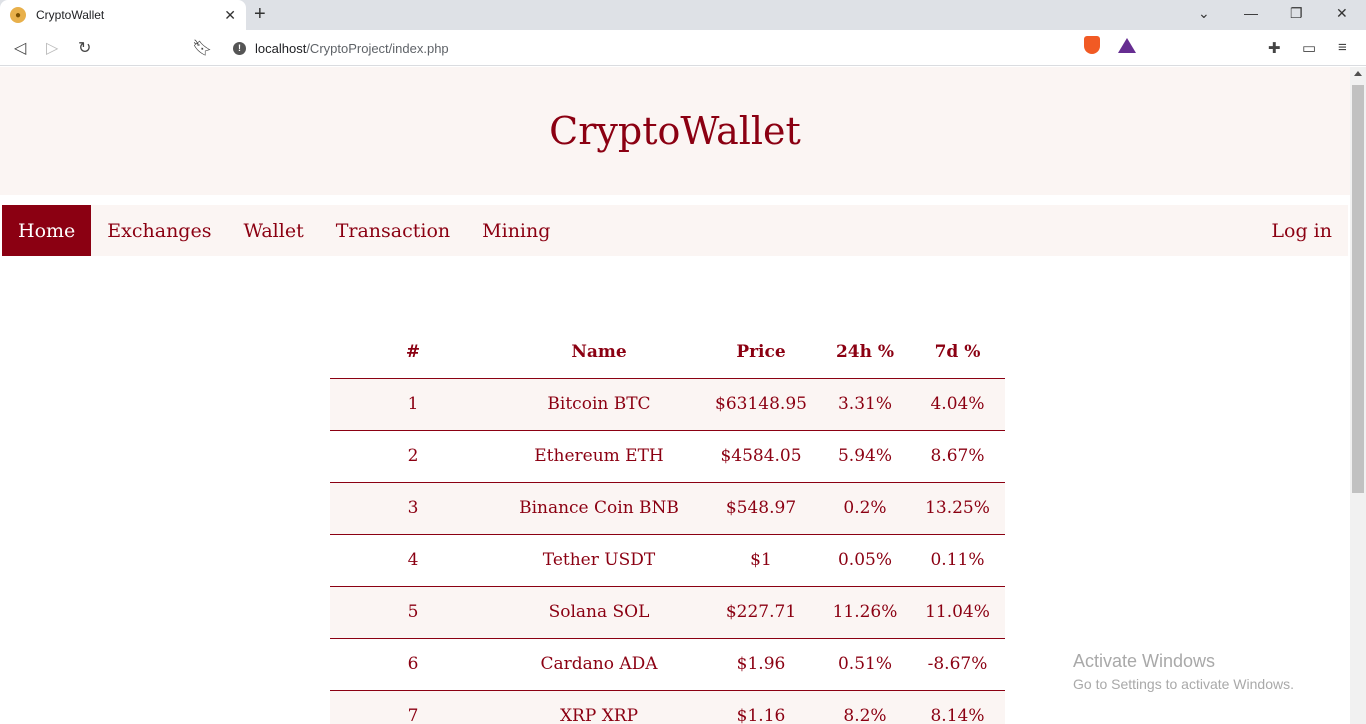 Image resolution: width=1366 pixels, height=724 pixels. What do you see at coordinates (761, 456) in the screenshot?
I see `cell-price: $4584.05` at bounding box center [761, 456].